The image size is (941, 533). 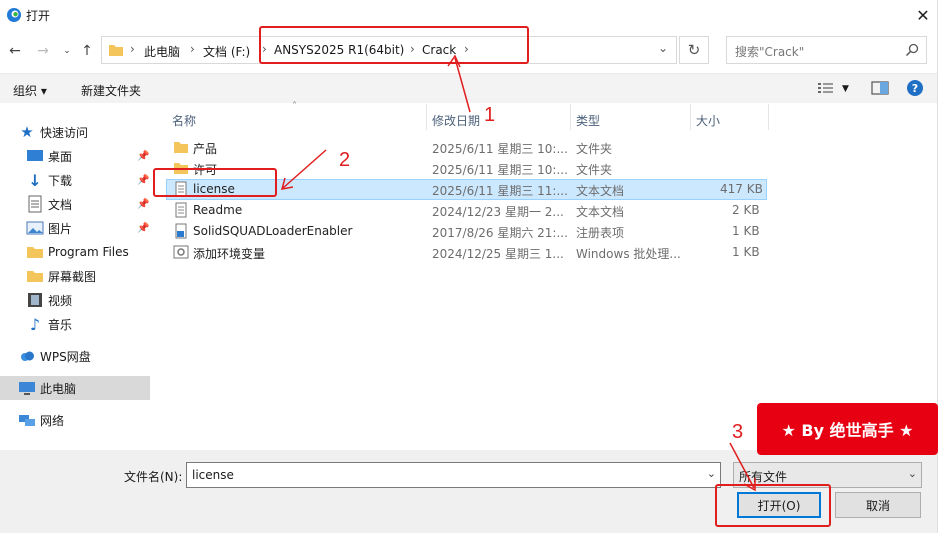 I want to click on sidebar-item-this-pc: 此电脑, so click(x=75, y=388).